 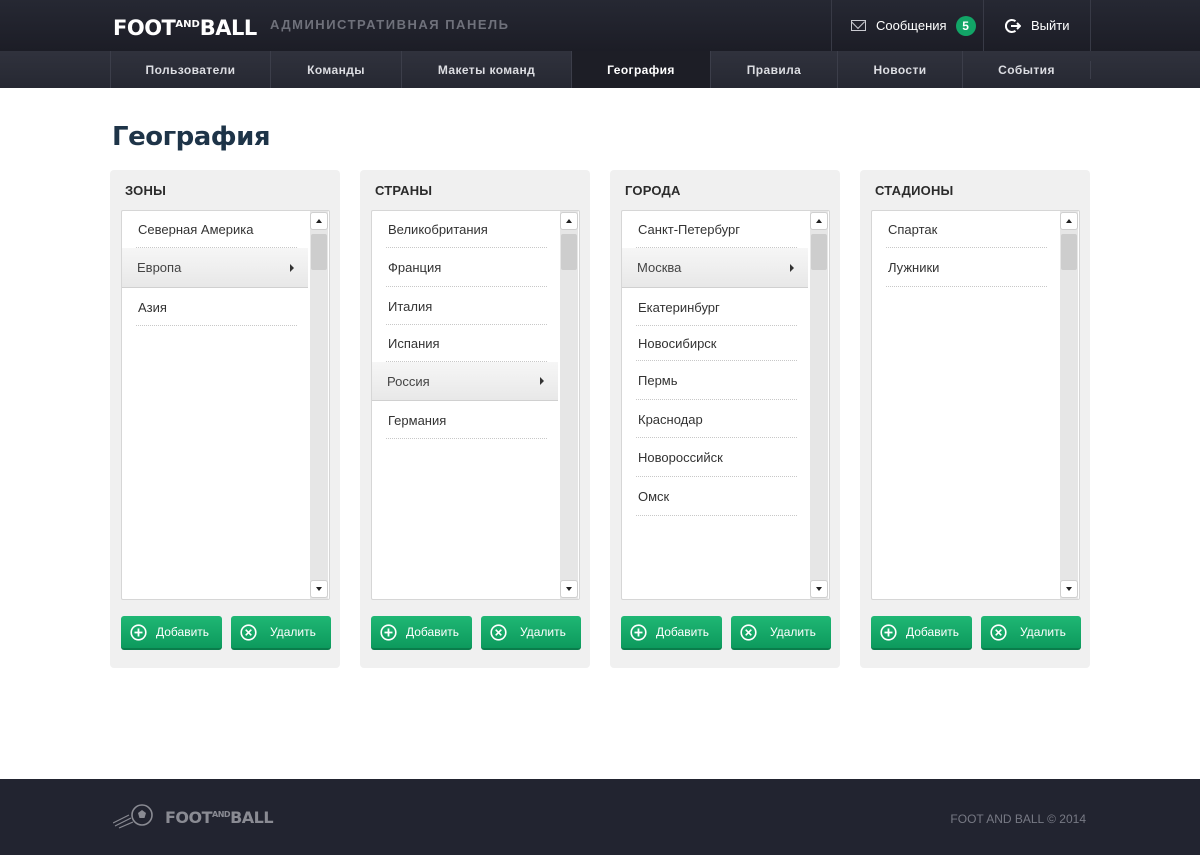 I want to click on list-item: Испания, so click(x=465, y=343).